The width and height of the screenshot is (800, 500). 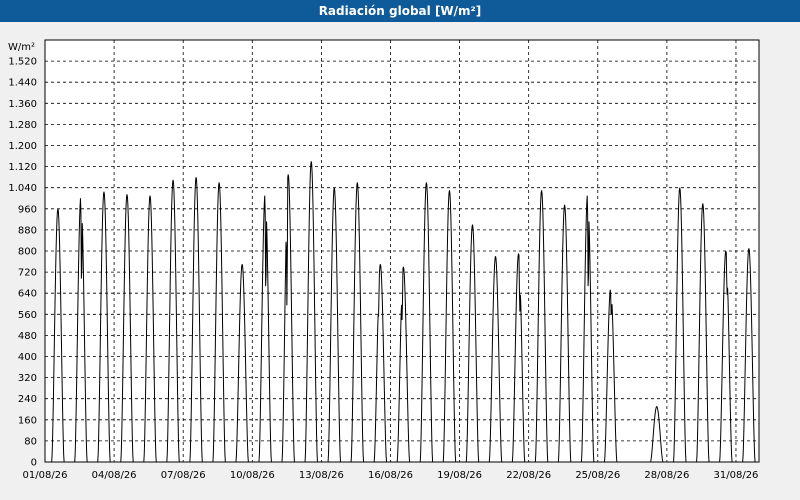 I want to click on y-tick-label: 1.360, so click(x=22, y=104).